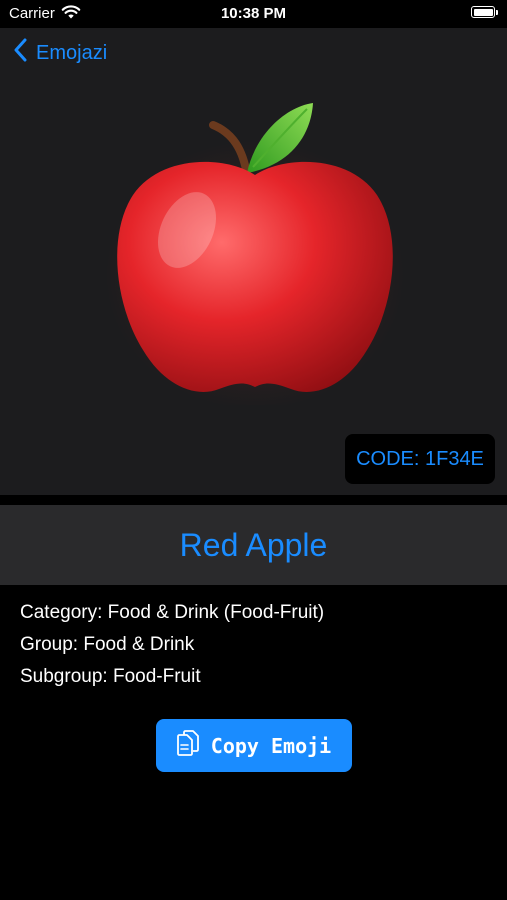 This screenshot has height=900, width=507. Describe the element at coordinates (21, 53) in the screenshot. I see `chevron-left-icon` at that location.